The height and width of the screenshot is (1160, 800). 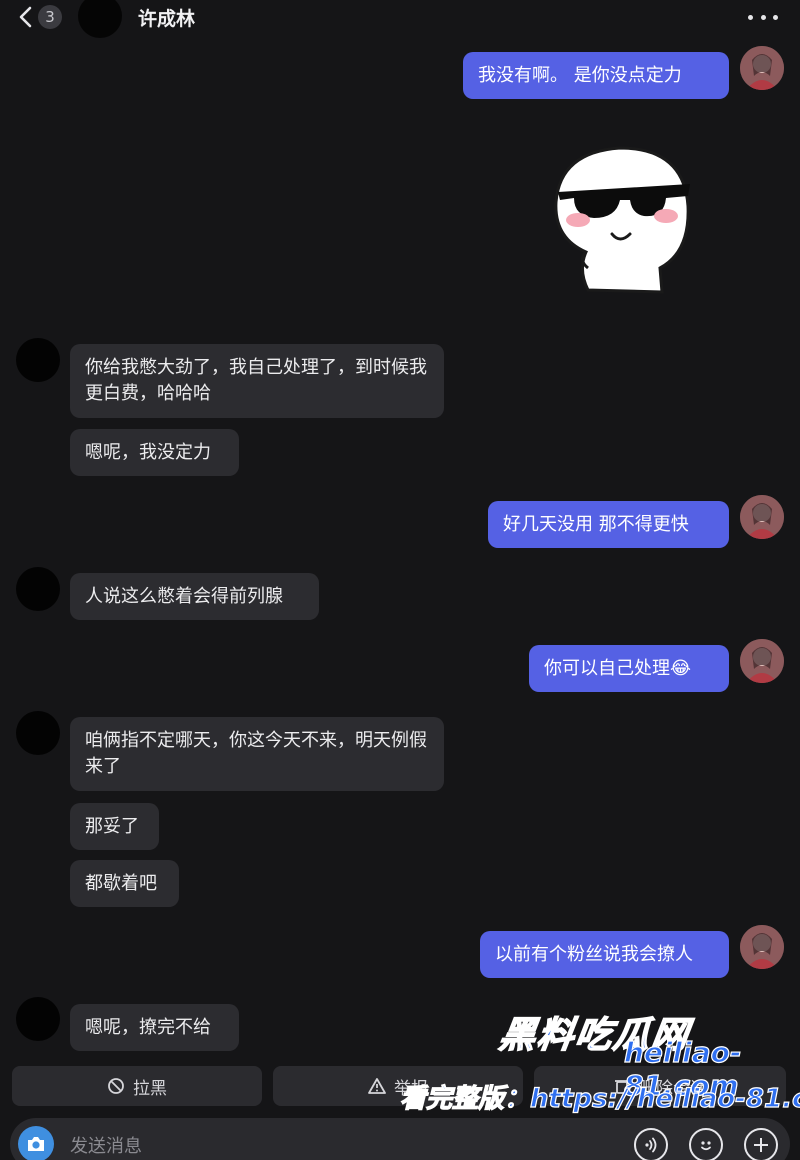 I want to click on message-input-bar, so click(x=400, y=1139).